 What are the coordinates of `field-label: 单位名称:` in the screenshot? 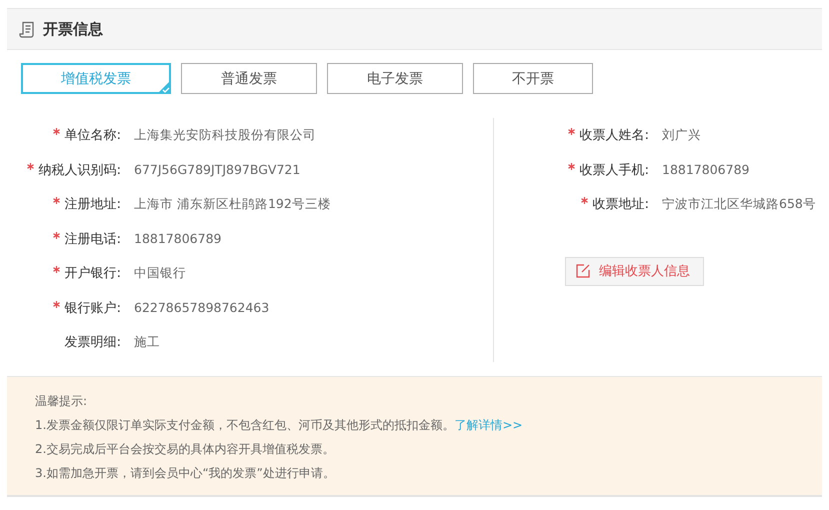 It's located at (92, 136).